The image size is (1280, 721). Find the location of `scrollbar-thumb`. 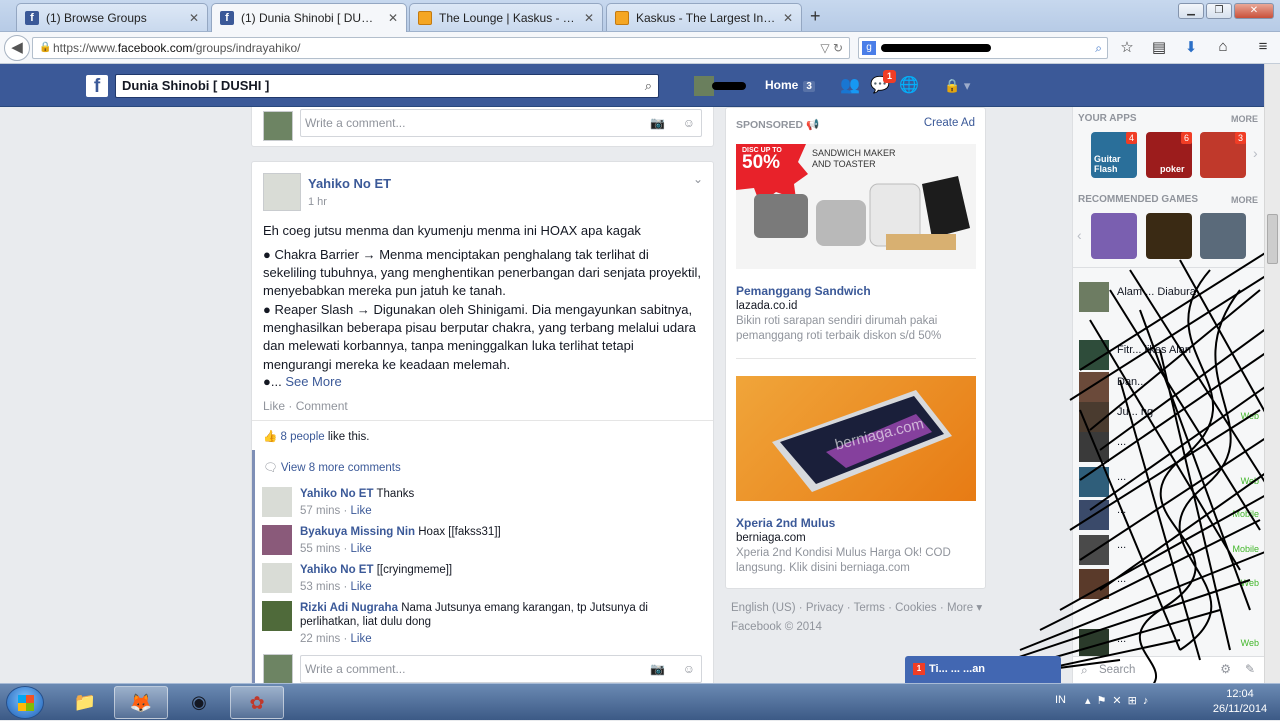

scrollbar-thumb is located at coordinates (1272, 239).